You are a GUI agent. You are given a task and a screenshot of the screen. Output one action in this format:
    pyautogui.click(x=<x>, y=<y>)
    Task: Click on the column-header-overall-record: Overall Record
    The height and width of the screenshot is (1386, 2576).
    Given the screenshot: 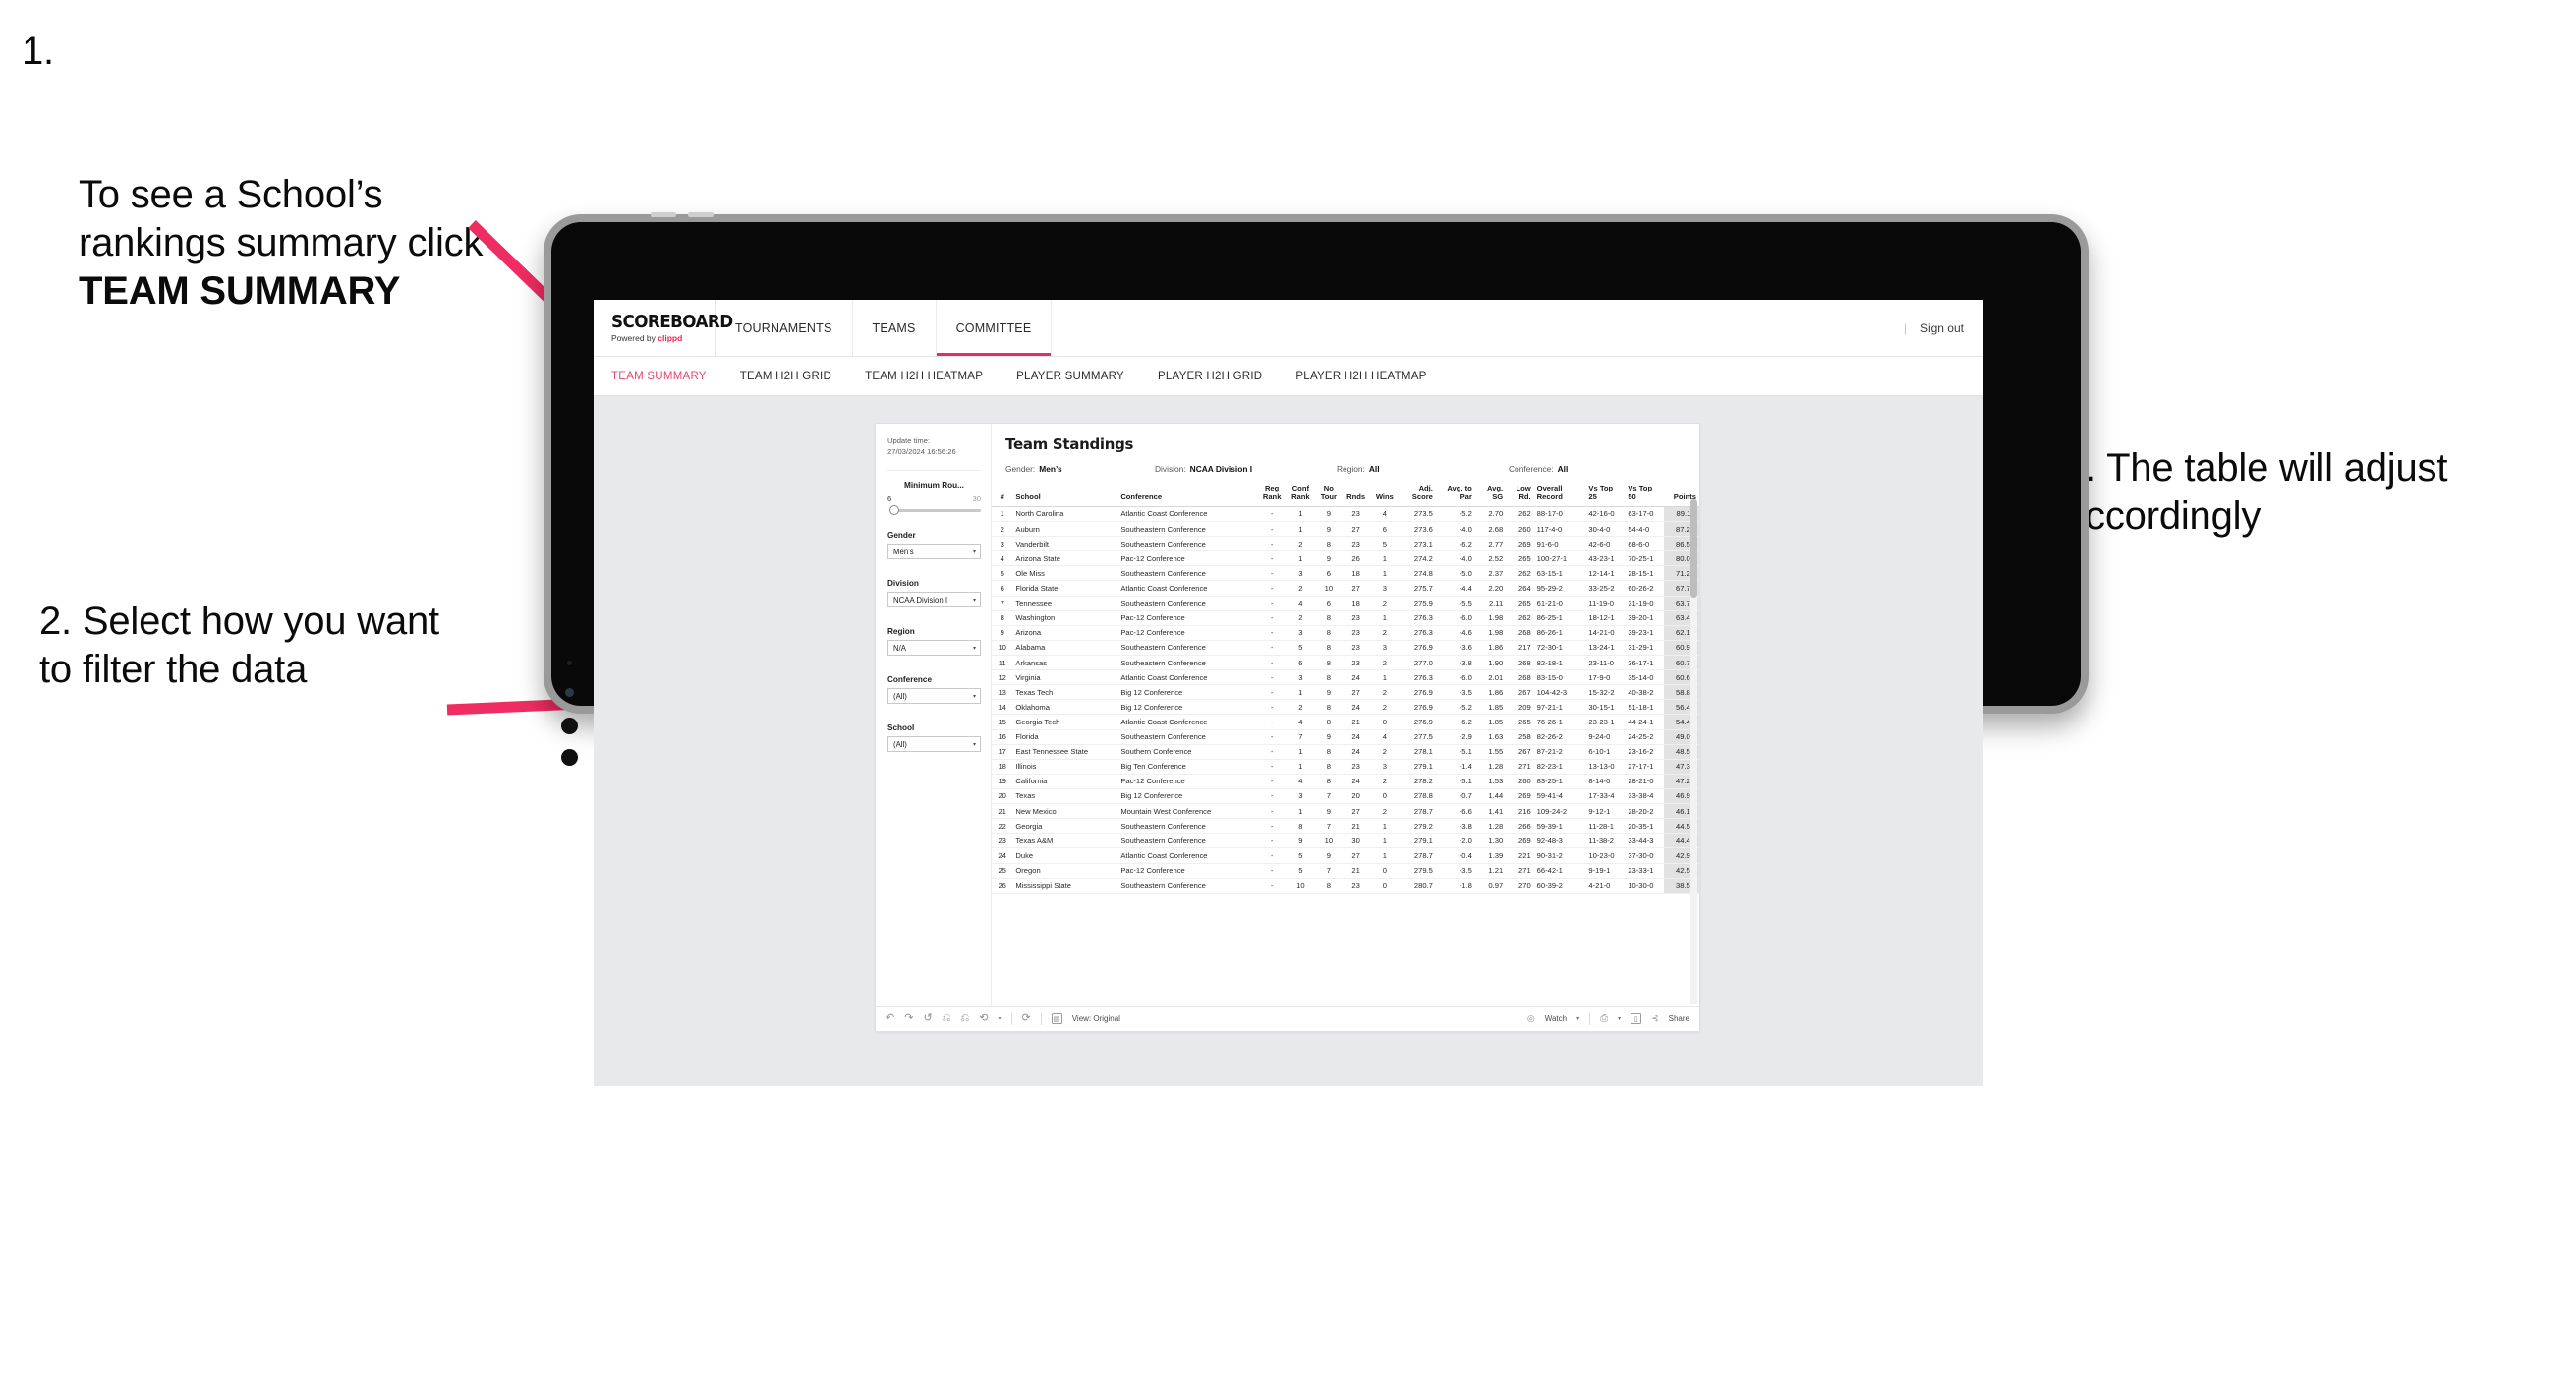 What is the action you would take?
    pyautogui.click(x=1560, y=494)
    